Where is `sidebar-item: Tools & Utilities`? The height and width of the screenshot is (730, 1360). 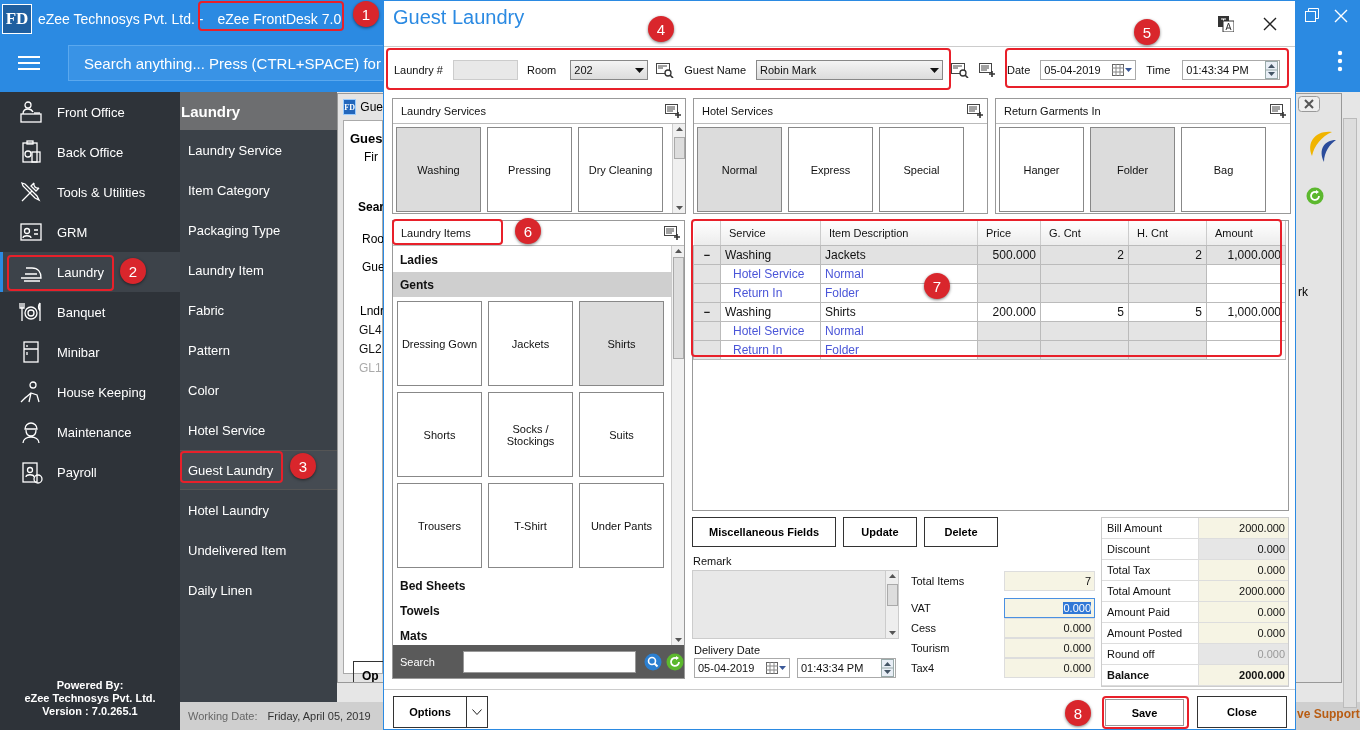 sidebar-item: Tools & Utilities is located at coordinates (90, 192).